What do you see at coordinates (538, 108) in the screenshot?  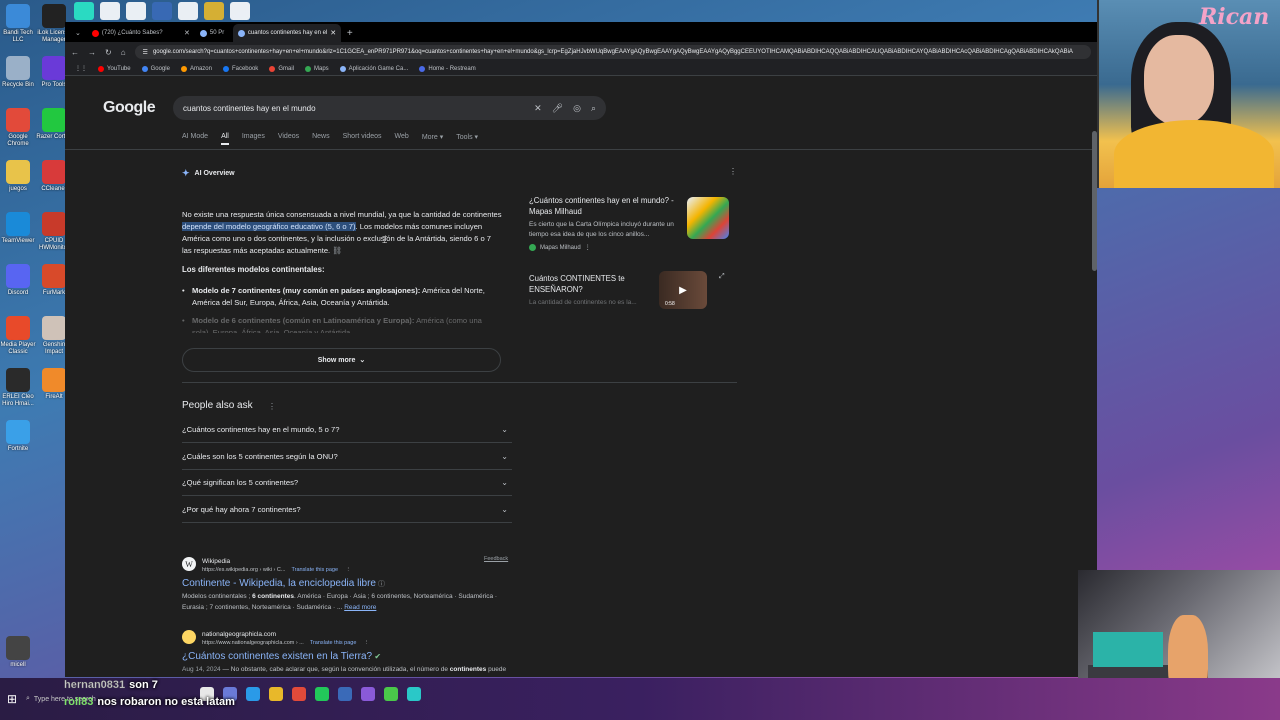 I see `clear-icon: ✕` at bounding box center [538, 108].